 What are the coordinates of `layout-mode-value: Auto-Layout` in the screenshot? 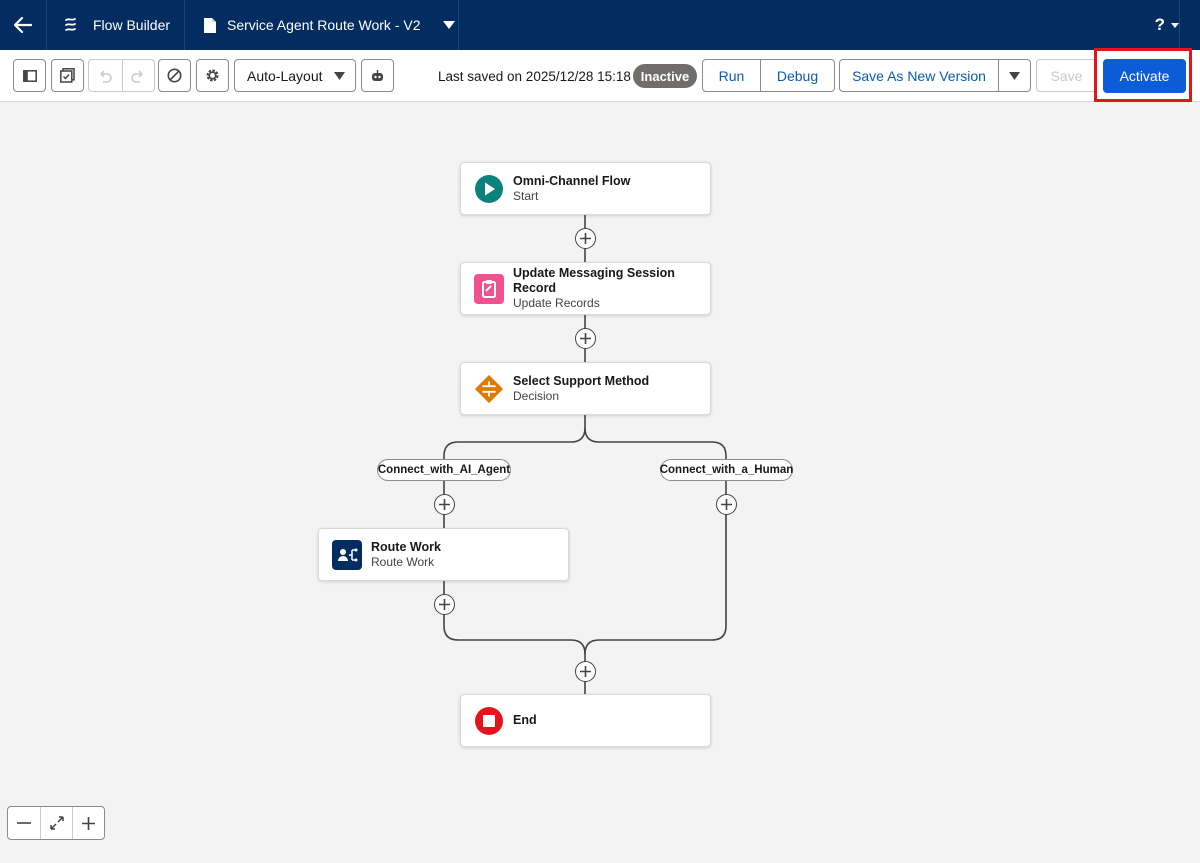 It's located at (285, 75).